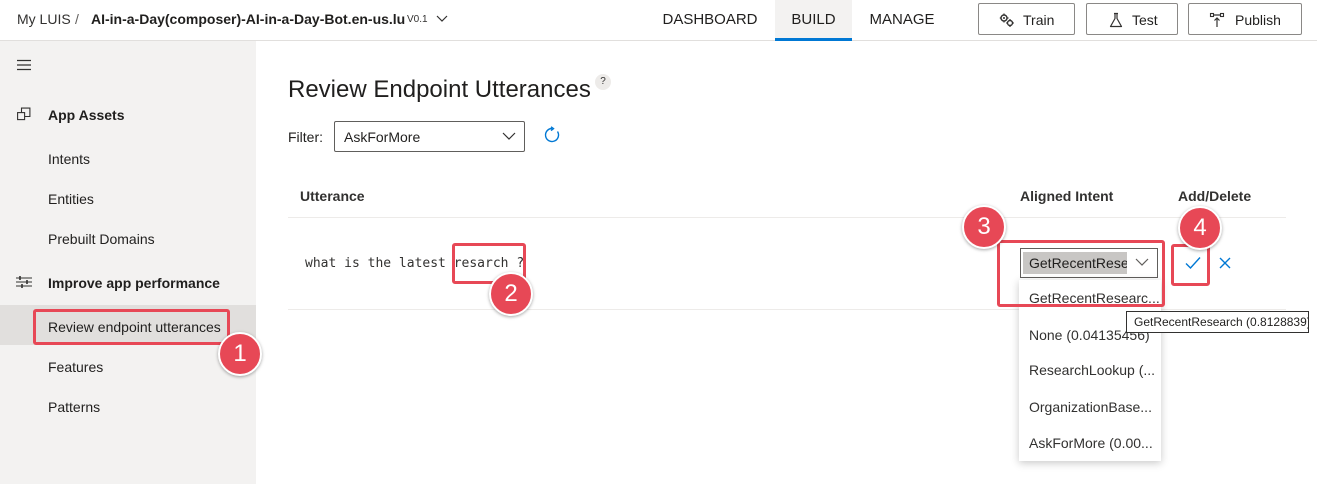  What do you see at coordinates (902, 20) in the screenshot?
I see `tab-manage: MANAGE` at bounding box center [902, 20].